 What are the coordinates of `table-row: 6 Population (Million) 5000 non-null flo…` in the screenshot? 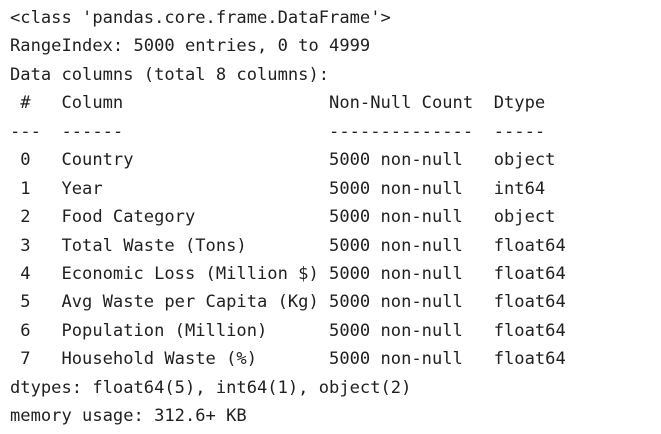 It's located at (288, 330).